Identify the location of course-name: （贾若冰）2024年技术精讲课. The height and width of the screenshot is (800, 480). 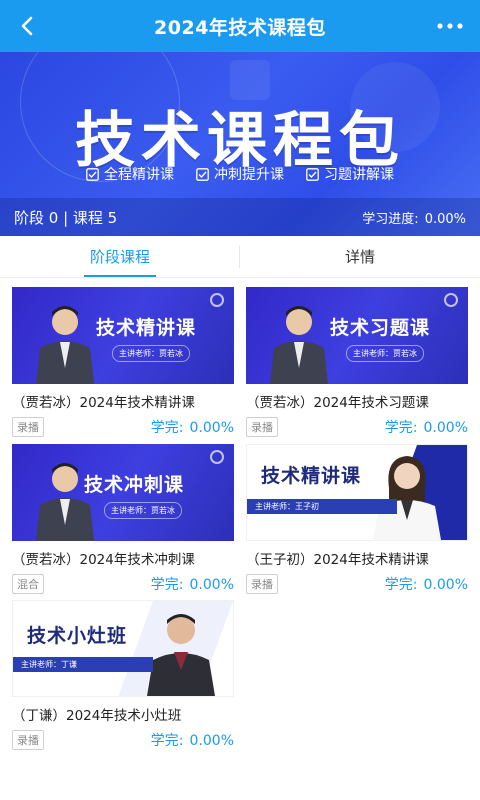
(123, 401).